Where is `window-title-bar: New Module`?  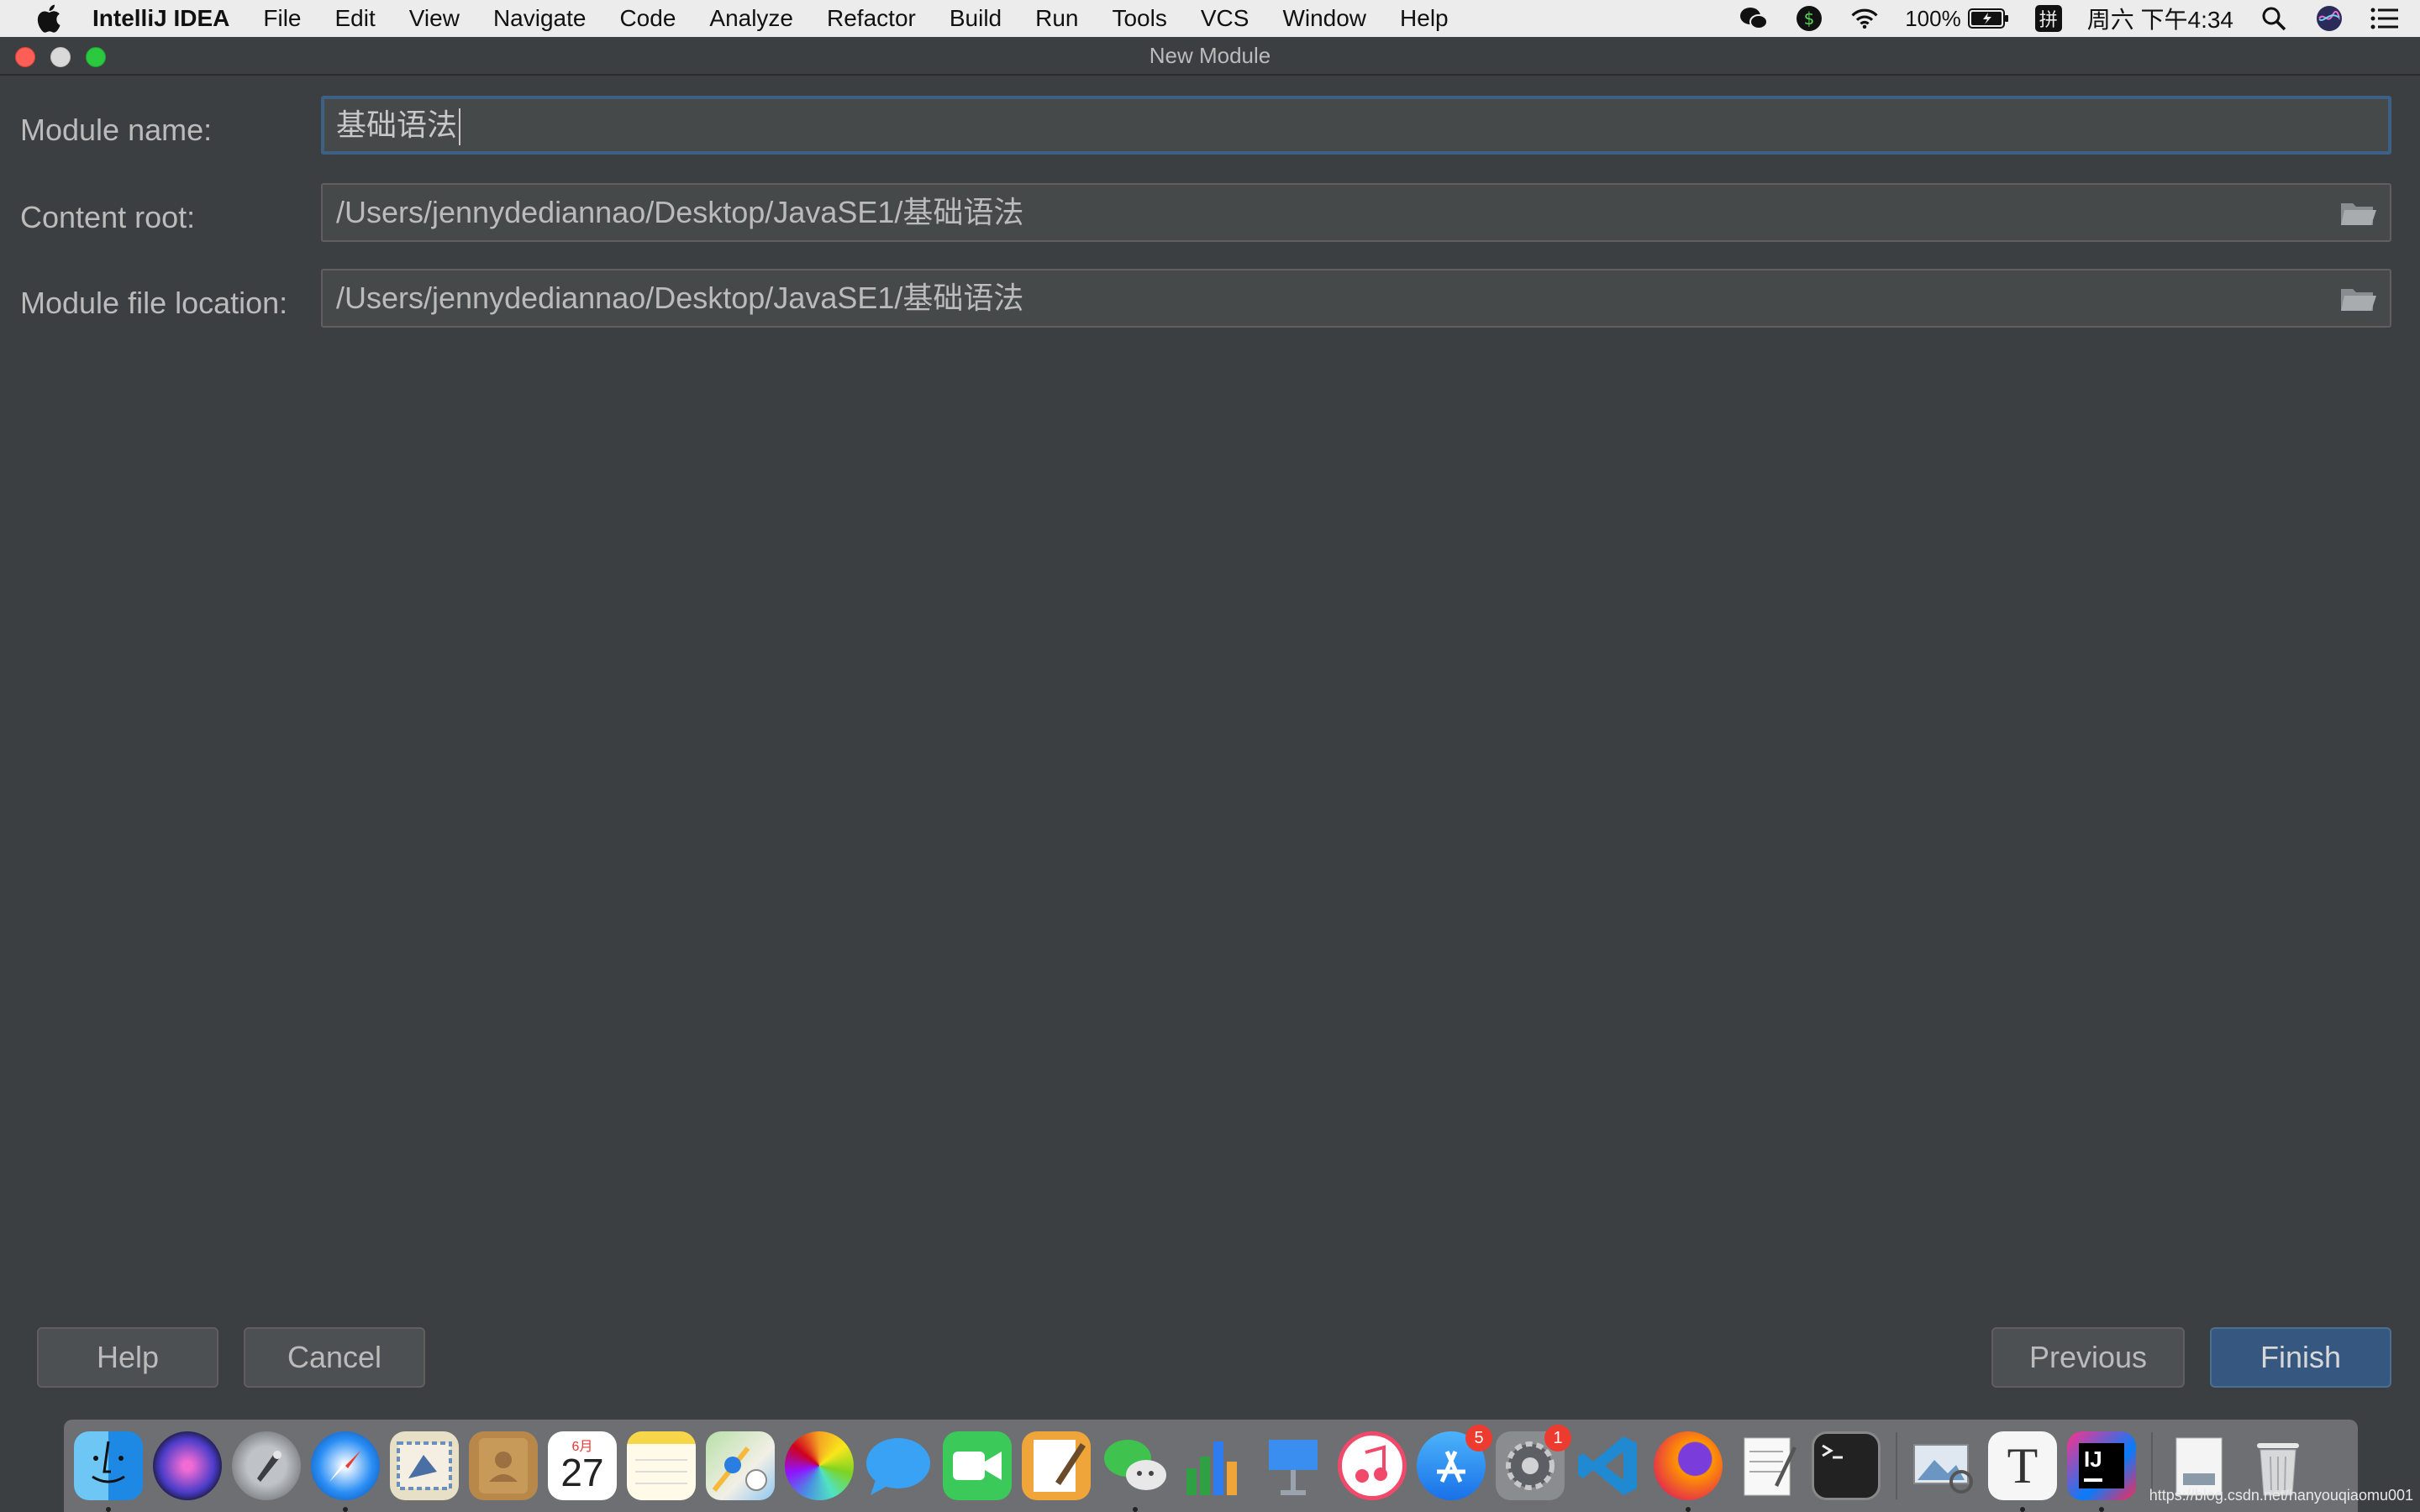
window-title-bar: New Module is located at coordinates (1210, 56).